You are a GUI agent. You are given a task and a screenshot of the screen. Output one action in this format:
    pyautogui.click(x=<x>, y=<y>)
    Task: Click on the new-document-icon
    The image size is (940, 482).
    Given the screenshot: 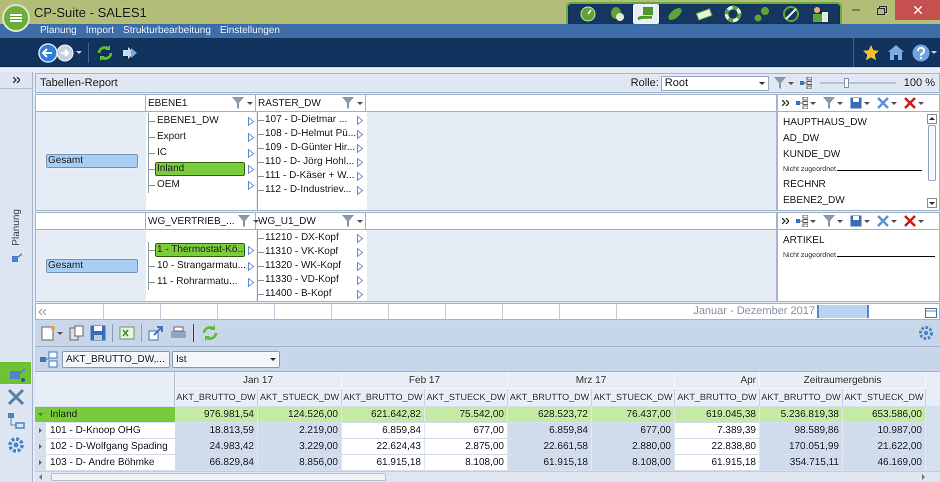 What is the action you would take?
    pyautogui.click(x=48, y=333)
    